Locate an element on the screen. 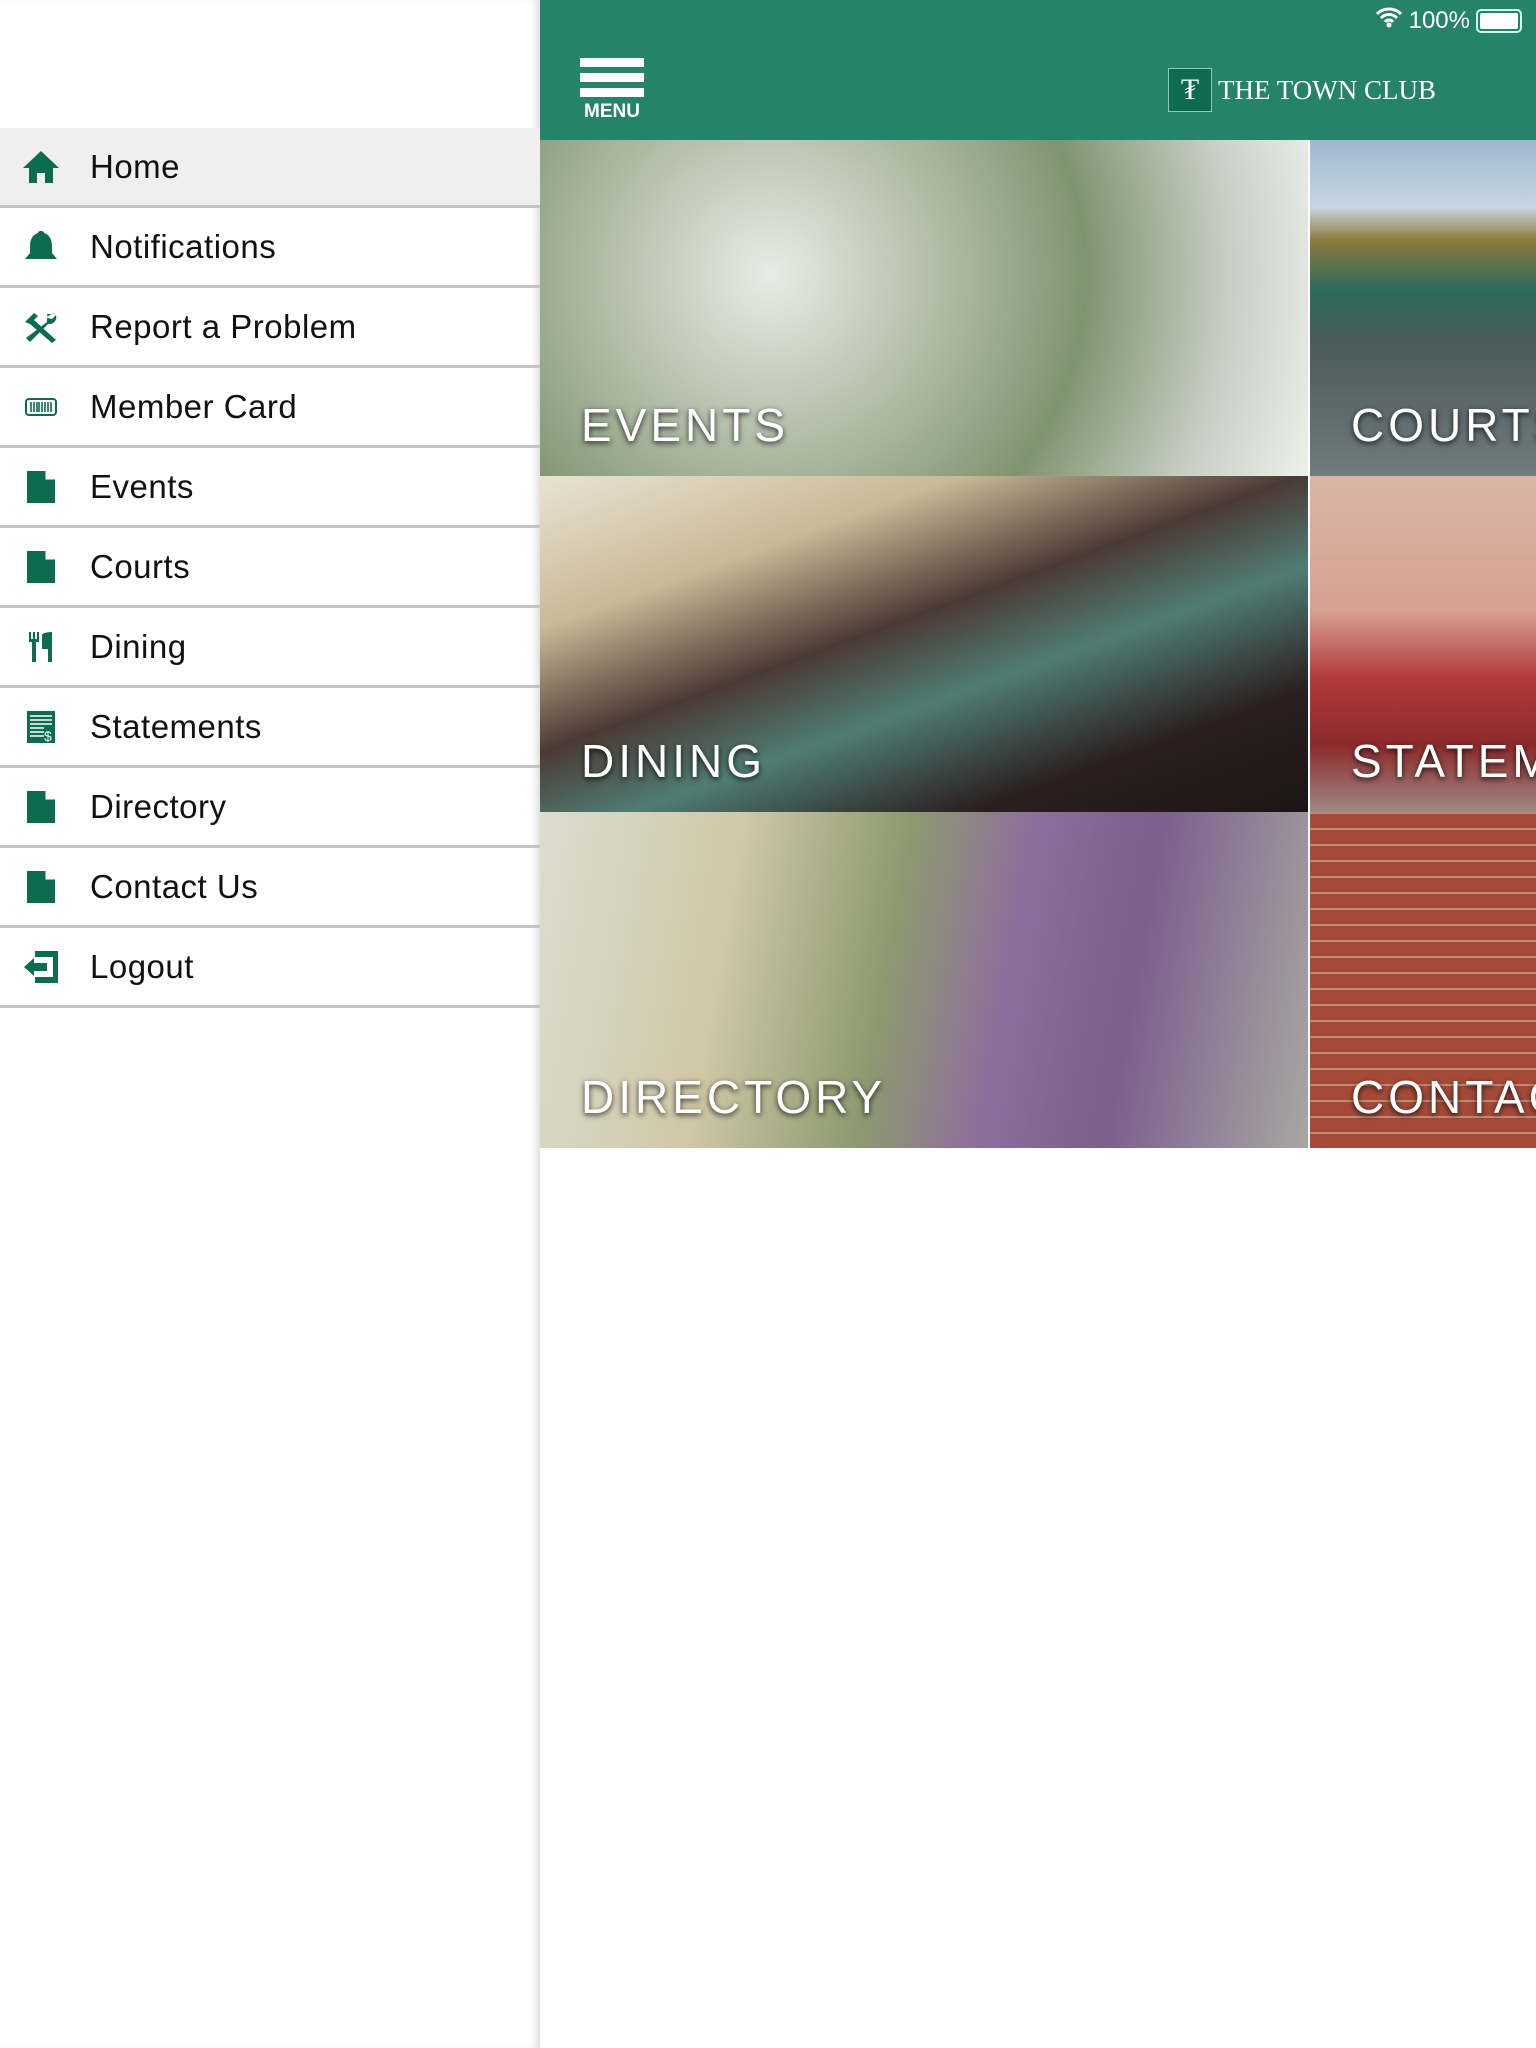  battery-percent: 100% is located at coordinates (1439, 20).